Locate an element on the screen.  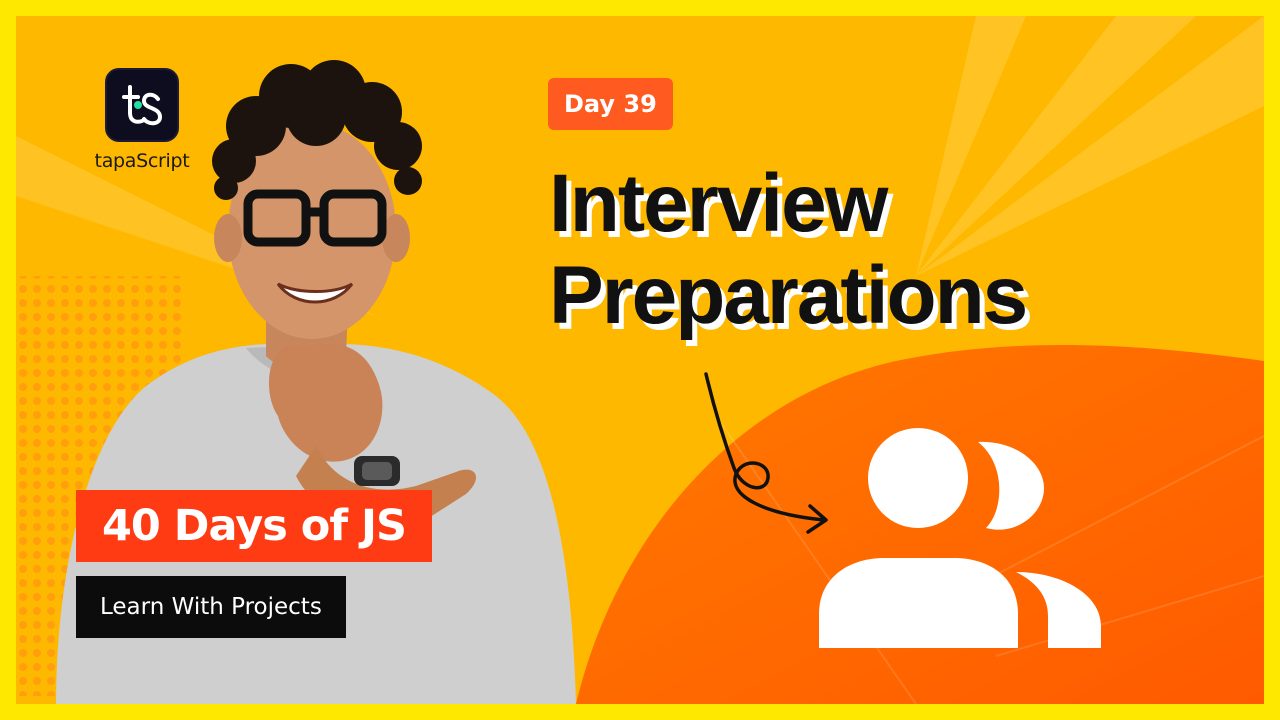
ts-logo-icon is located at coordinates (142, 105).